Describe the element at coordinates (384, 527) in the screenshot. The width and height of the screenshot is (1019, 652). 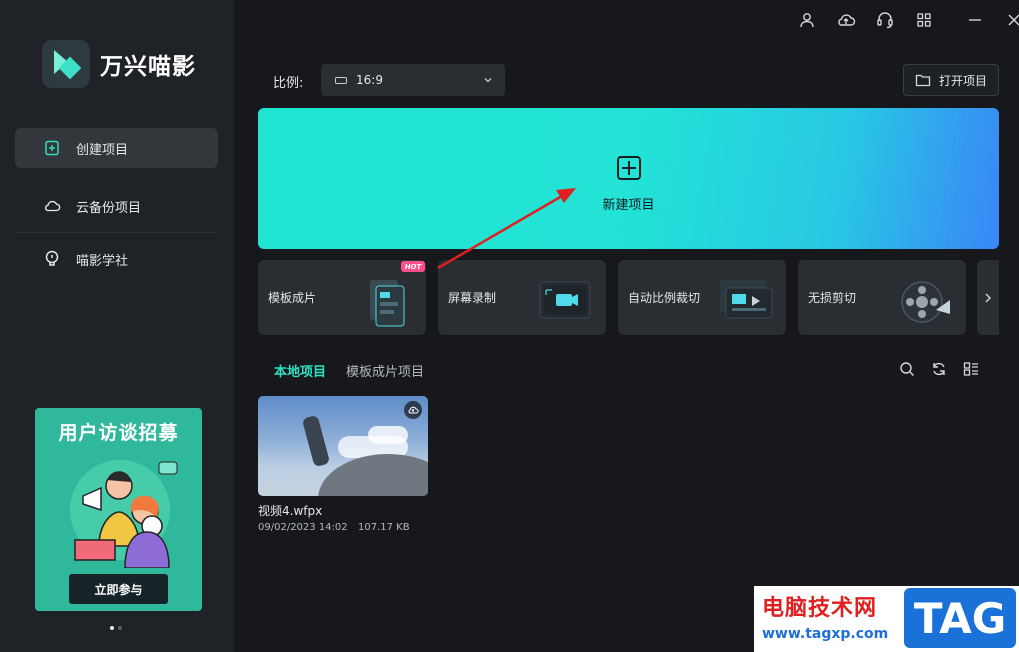
I see `project-size: 107.17 KB` at that location.